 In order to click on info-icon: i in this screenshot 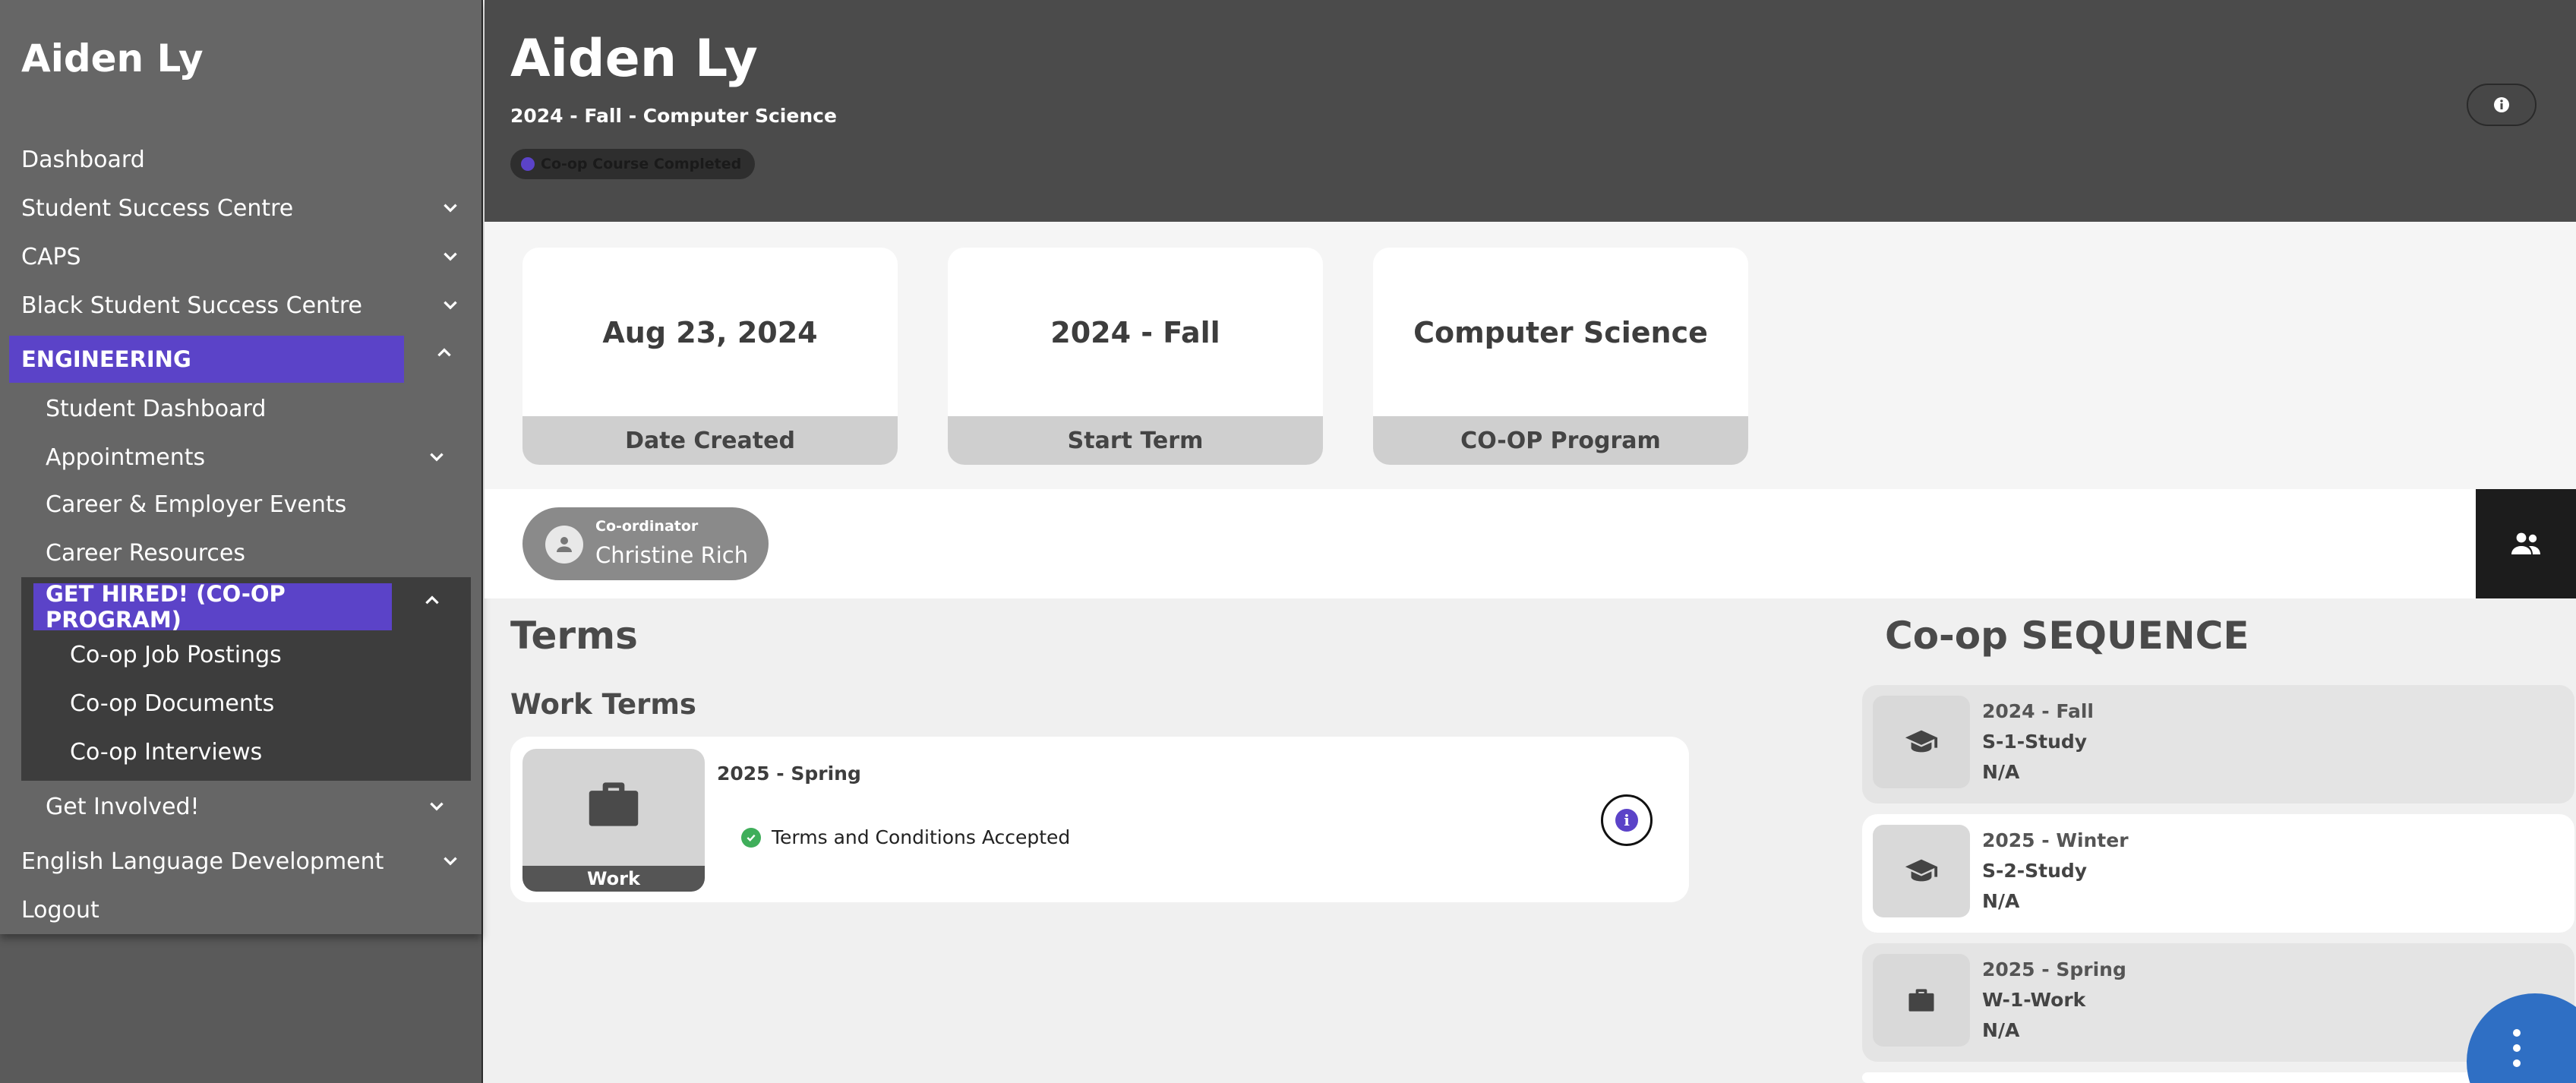, I will do `click(1626, 820)`.